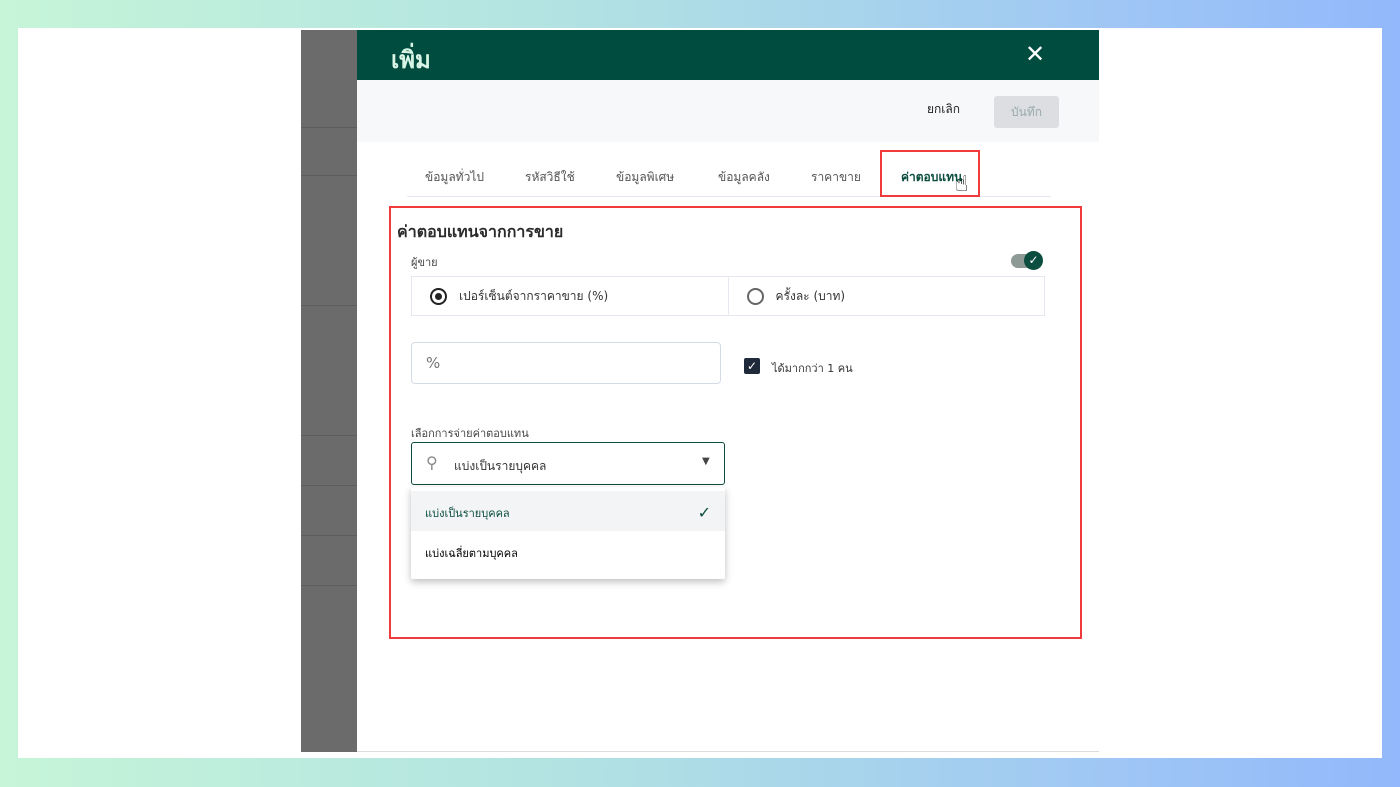 The image size is (1400, 787). I want to click on caret-down-icon: ▼, so click(706, 461).